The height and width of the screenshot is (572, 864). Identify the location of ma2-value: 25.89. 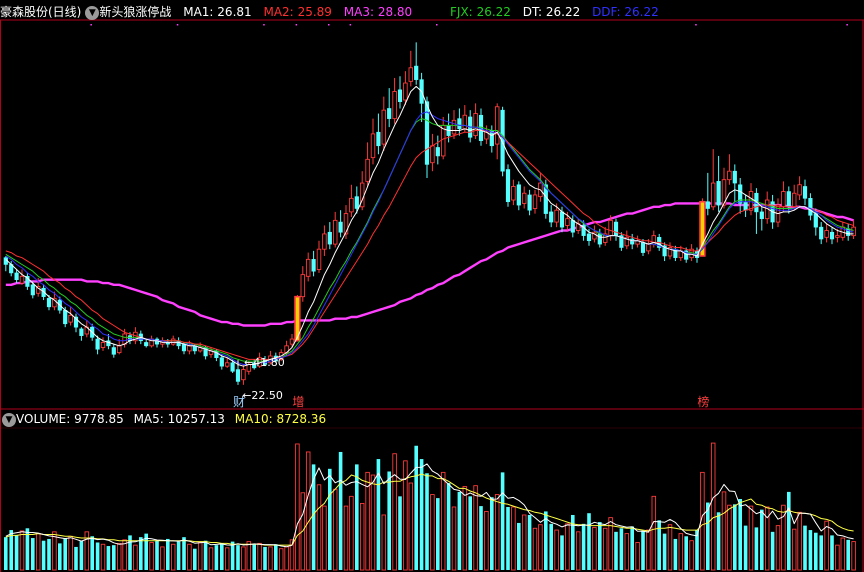
(314, 12).